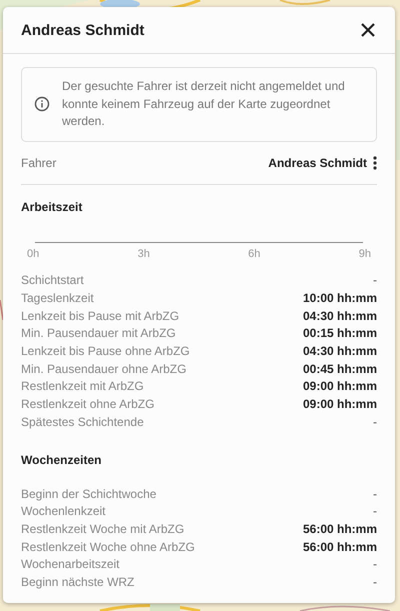 Image resolution: width=400 pixels, height=611 pixels. Describe the element at coordinates (77, 581) in the screenshot. I see `field-label: Beginn nächste WRZ` at that location.